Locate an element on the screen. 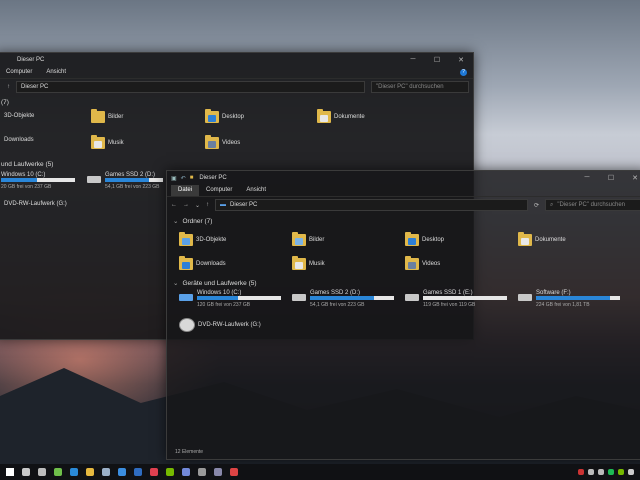 This screenshot has width=640, height=480. title-bar: ▣ ↶ ■ Dieser PC ─ ☐ ✕ is located at coordinates (403, 178).